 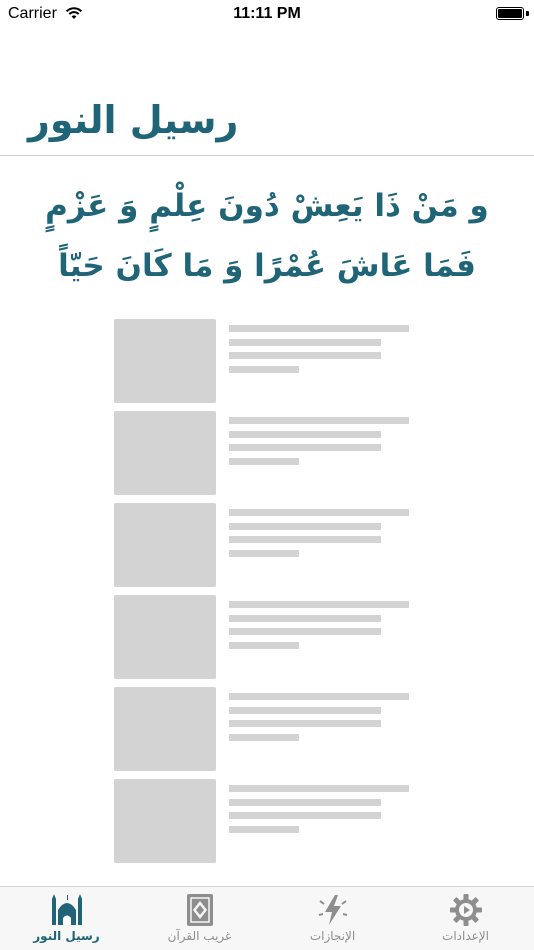 What do you see at coordinates (332, 936) in the screenshot?
I see `tab-label: الإنجازات` at bounding box center [332, 936].